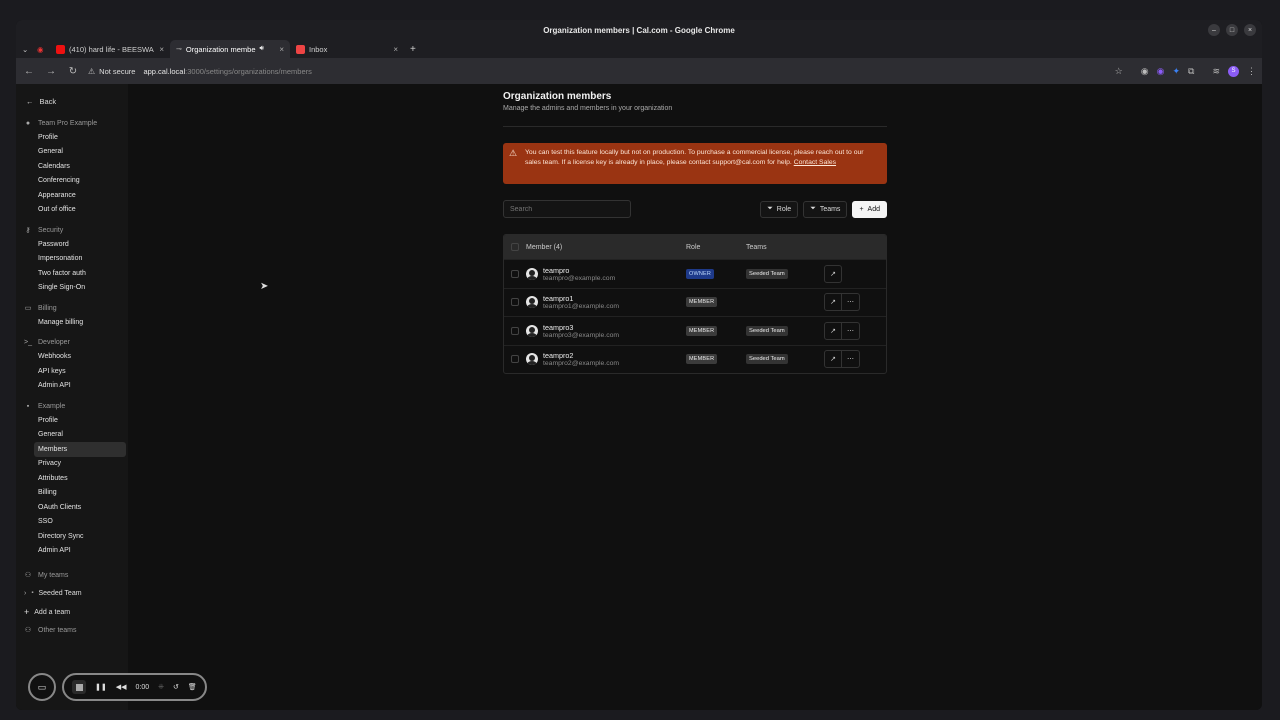 The width and height of the screenshot is (1280, 720). What do you see at coordinates (869, 209) in the screenshot?
I see `add-member-button: + Add` at bounding box center [869, 209].